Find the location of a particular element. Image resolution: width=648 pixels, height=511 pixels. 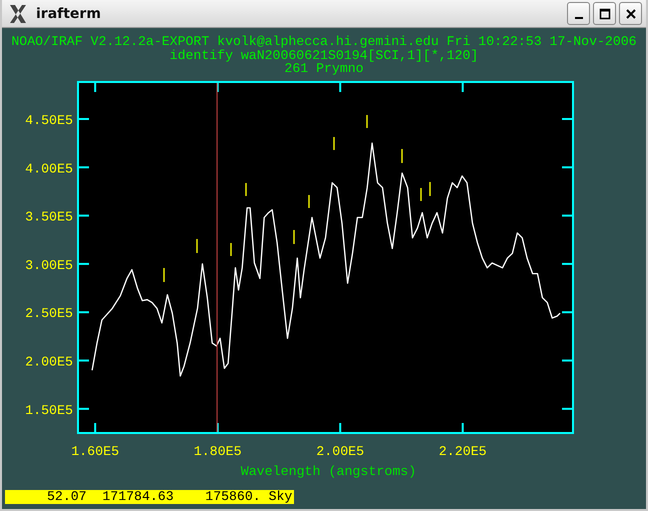

header-line: NOAO/IRAF V2.12.2a-EXPORT kvolk@alphecca.hi.gemini.edu Fri 10:22:53 17-Nov-2006 is located at coordinates (324, 41).